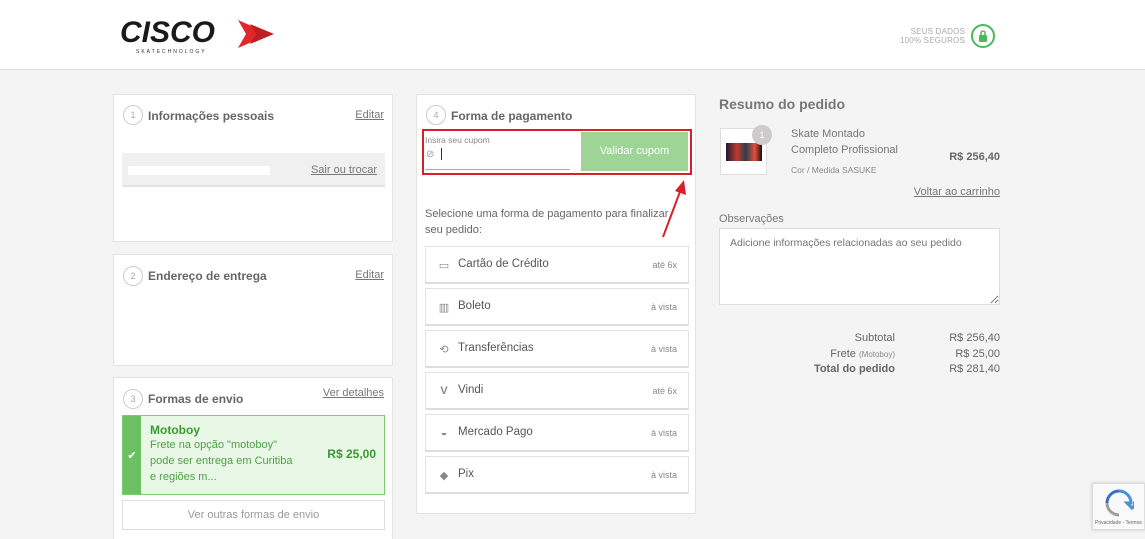 This screenshot has width=1145, height=539. I want to click on address-title: Endereço de entrega, so click(207, 276).